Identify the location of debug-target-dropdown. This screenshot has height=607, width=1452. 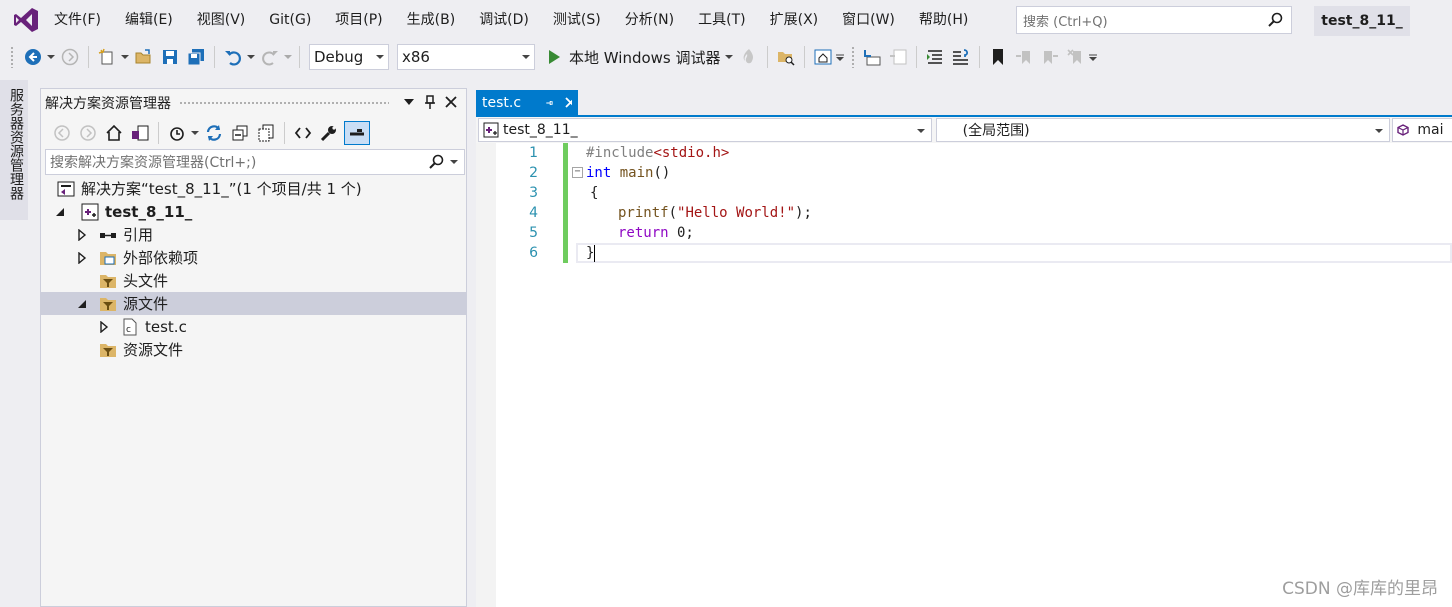
(729, 57).